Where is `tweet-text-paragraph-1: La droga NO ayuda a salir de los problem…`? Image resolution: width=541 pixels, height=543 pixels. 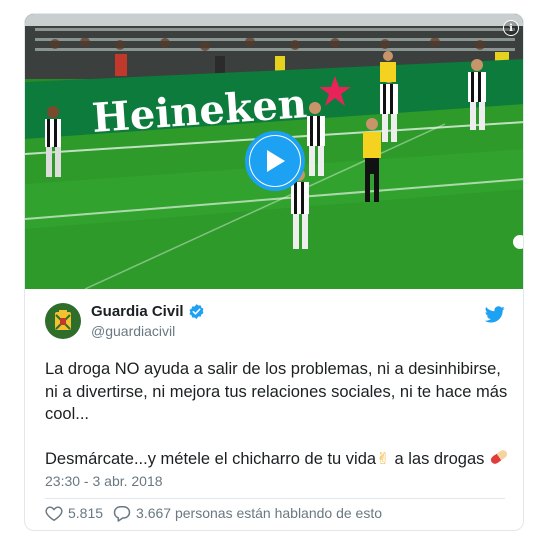 tweet-text-paragraph-1: La droga NO ayuda a salir de los problem… is located at coordinates (278, 391).